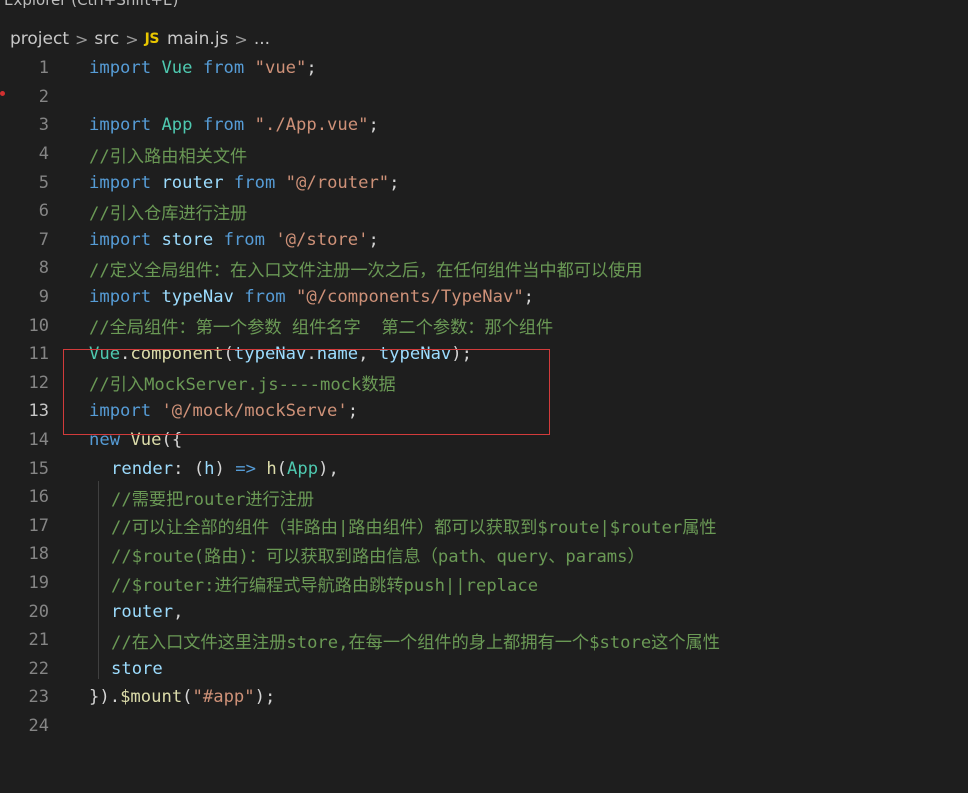 The height and width of the screenshot is (793, 968). I want to click on code-text: //需要把router进行注册, so click(213, 499).